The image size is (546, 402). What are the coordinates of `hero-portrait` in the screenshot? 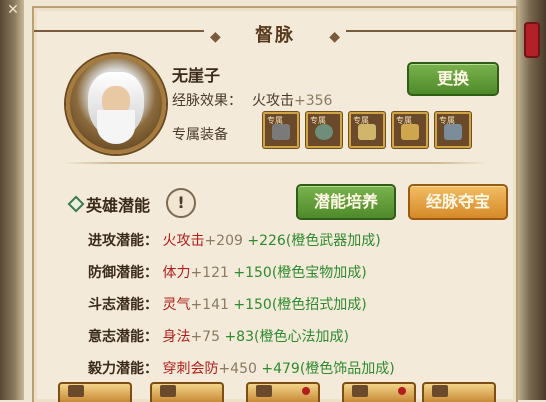 It's located at (116, 104).